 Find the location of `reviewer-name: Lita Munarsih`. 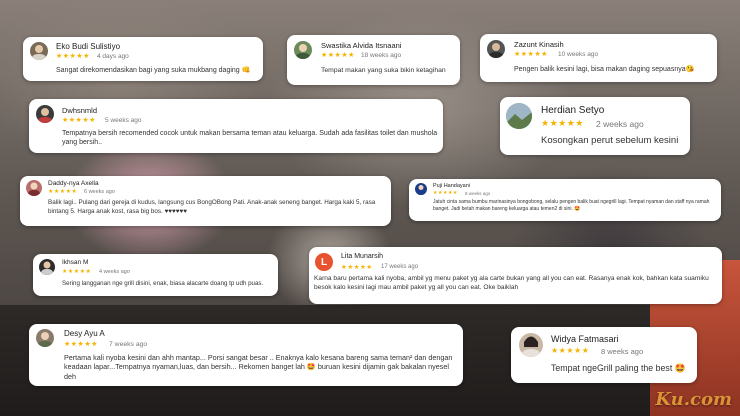

reviewer-name: Lita Munarsih is located at coordinates (362, 256).